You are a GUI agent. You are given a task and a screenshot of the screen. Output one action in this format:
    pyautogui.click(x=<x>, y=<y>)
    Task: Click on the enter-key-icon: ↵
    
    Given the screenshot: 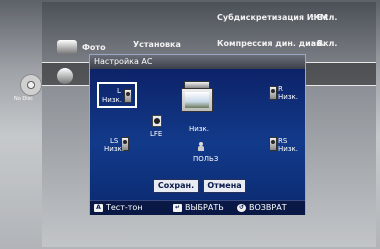 What is the action you would take?
    pyautogui.click(x=177, y=208)
    